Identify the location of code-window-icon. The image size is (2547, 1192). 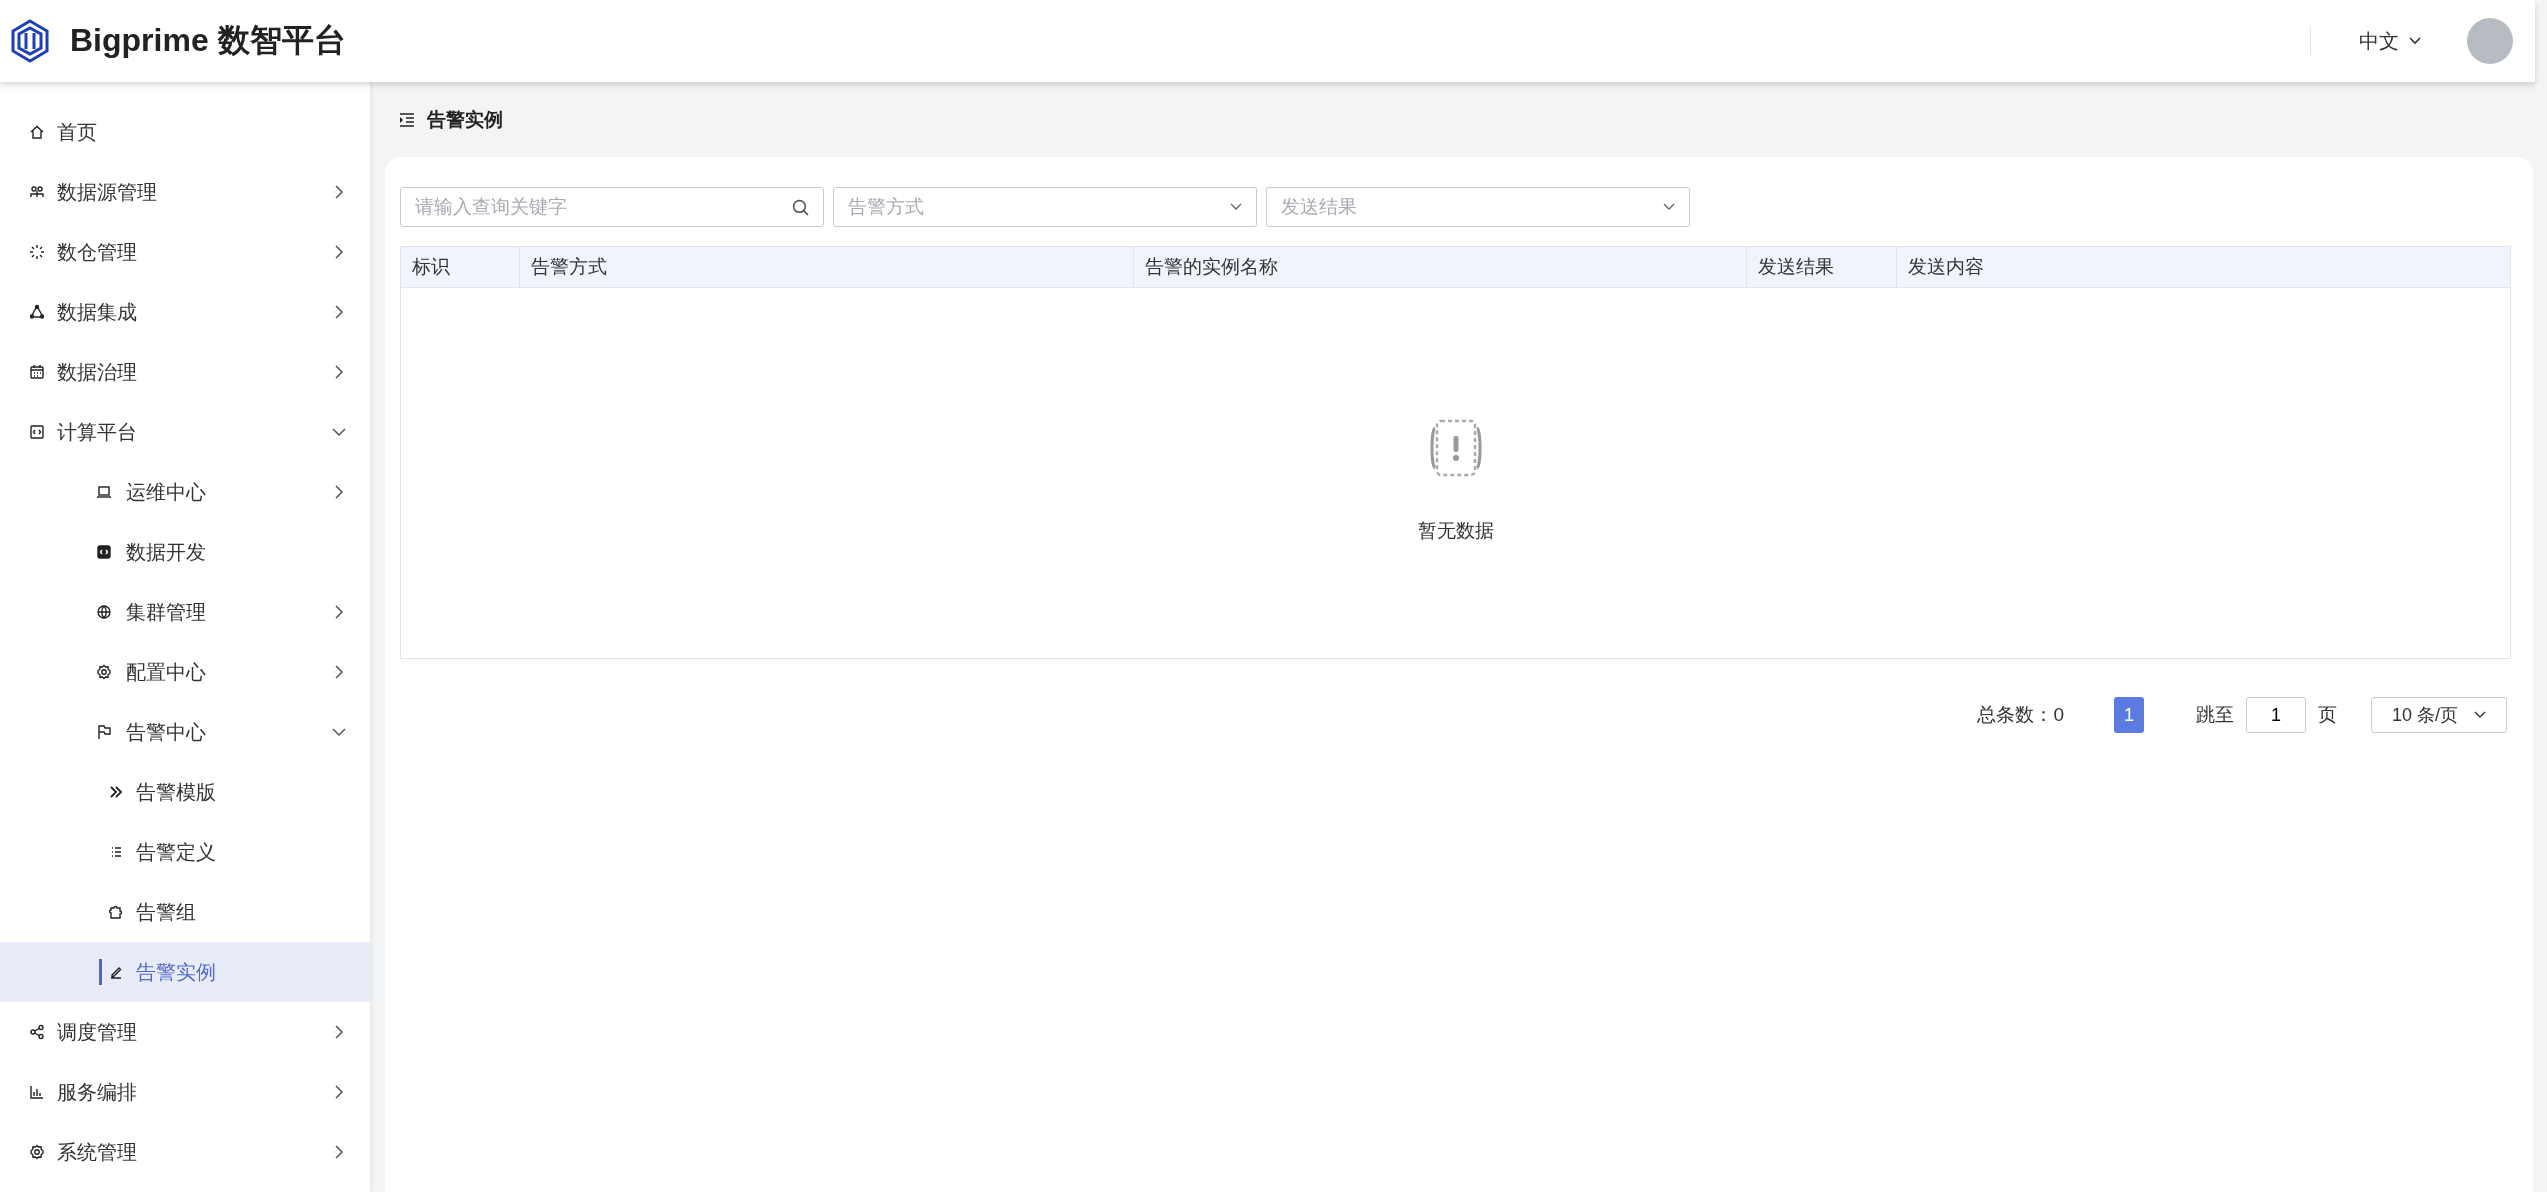
(37, 432).